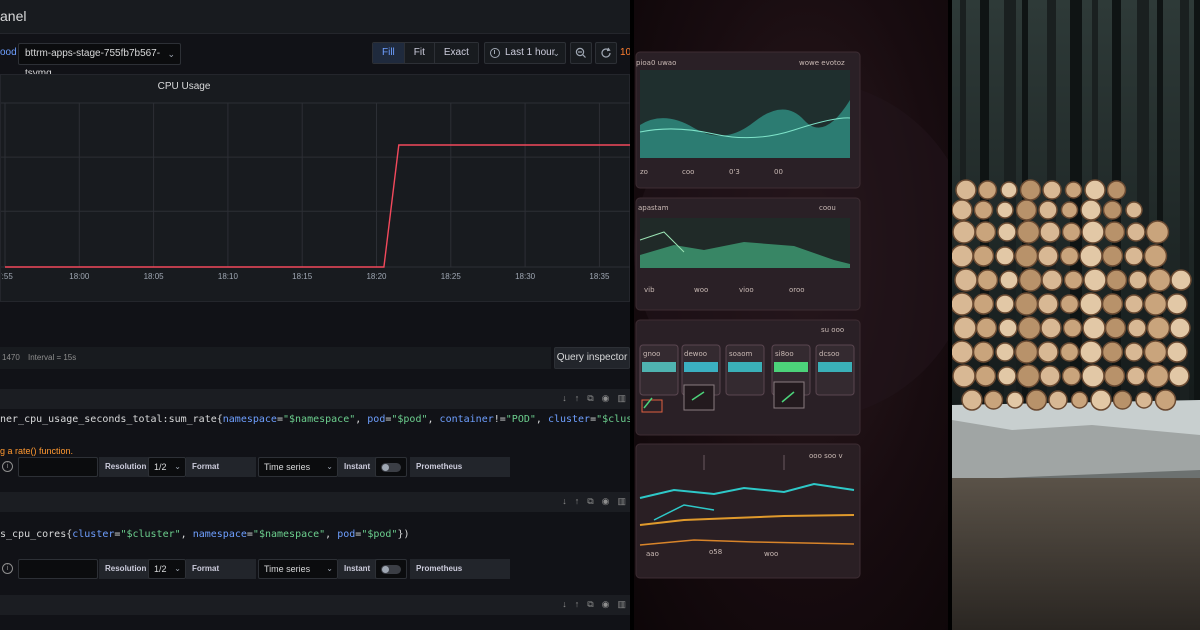 The height and width of the screenshot is (630, 1200). Describe the element at coordinates (36, 534) in the screenshot. I see `query-metric: s_cpu_cores{` at that location.